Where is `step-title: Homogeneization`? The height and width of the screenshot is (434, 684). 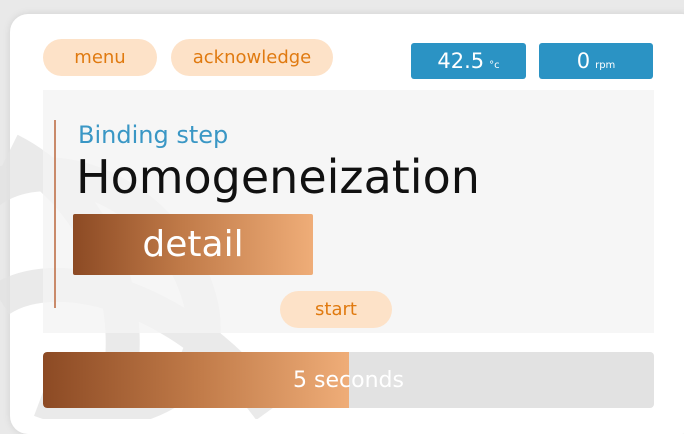 step-title: Homogeneization is located at coordinates (278, 177).